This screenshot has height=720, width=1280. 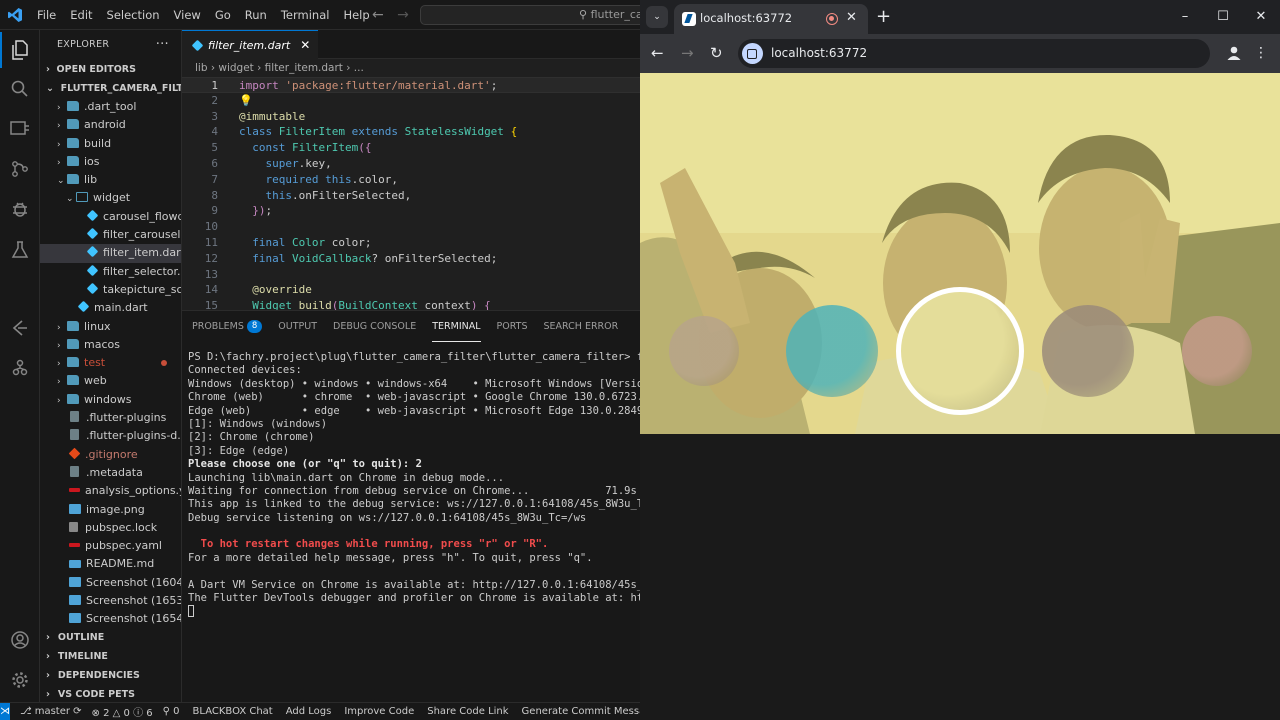 What do you see at coordinates (110, 455) in the screenshot?
I see `tree-item: .gitignore` at bounding box center [110, 455].